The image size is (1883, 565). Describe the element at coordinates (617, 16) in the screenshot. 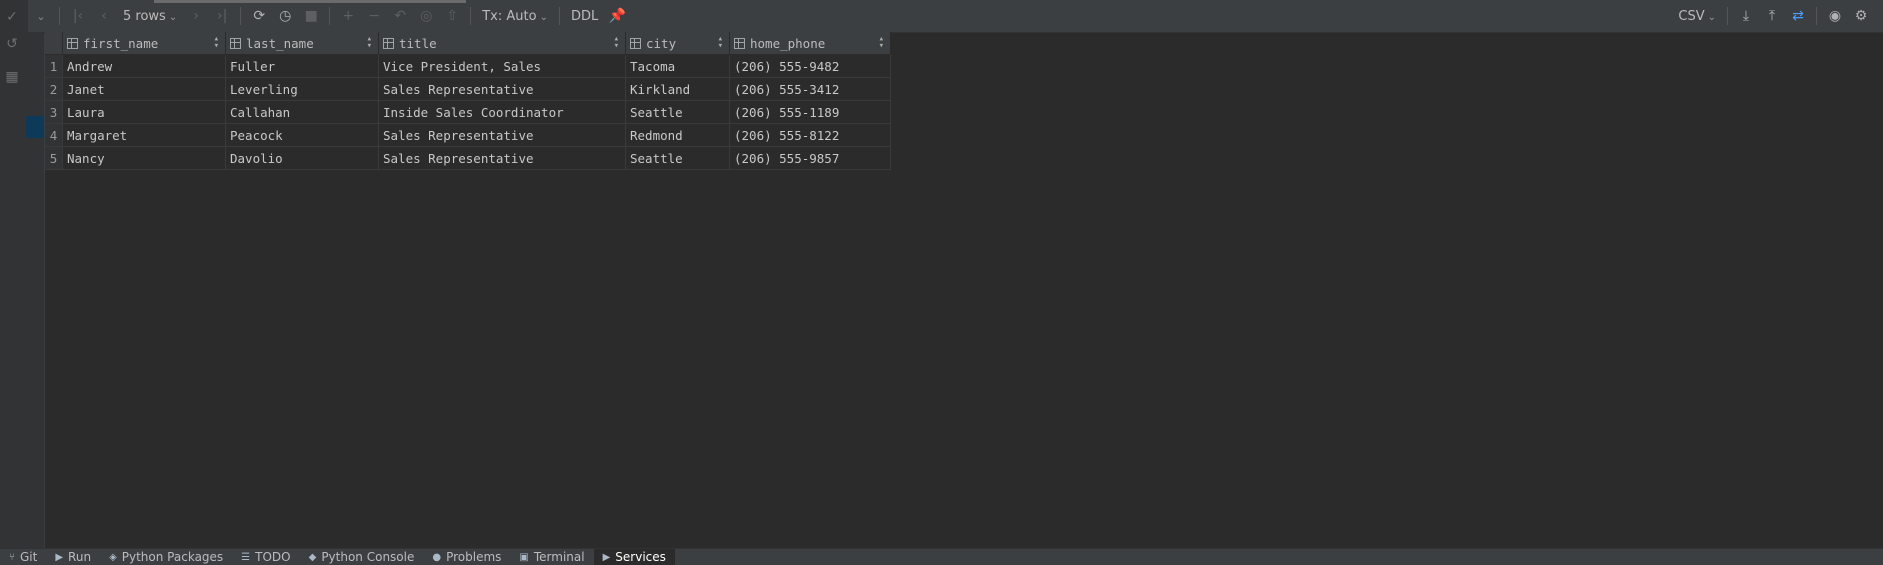

I see `pin-icon: 📌` at that location.